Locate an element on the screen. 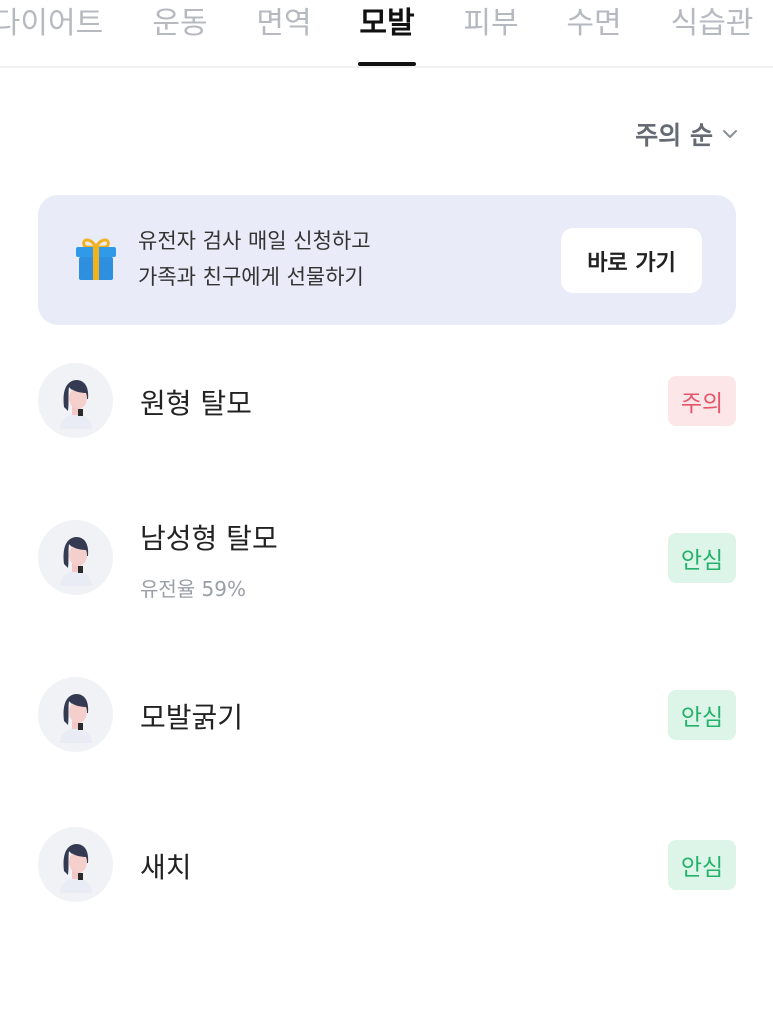 The height and width of the screenshot is (1031, 773). sort-label: 주의 순 is located at coordinates (674, 135).